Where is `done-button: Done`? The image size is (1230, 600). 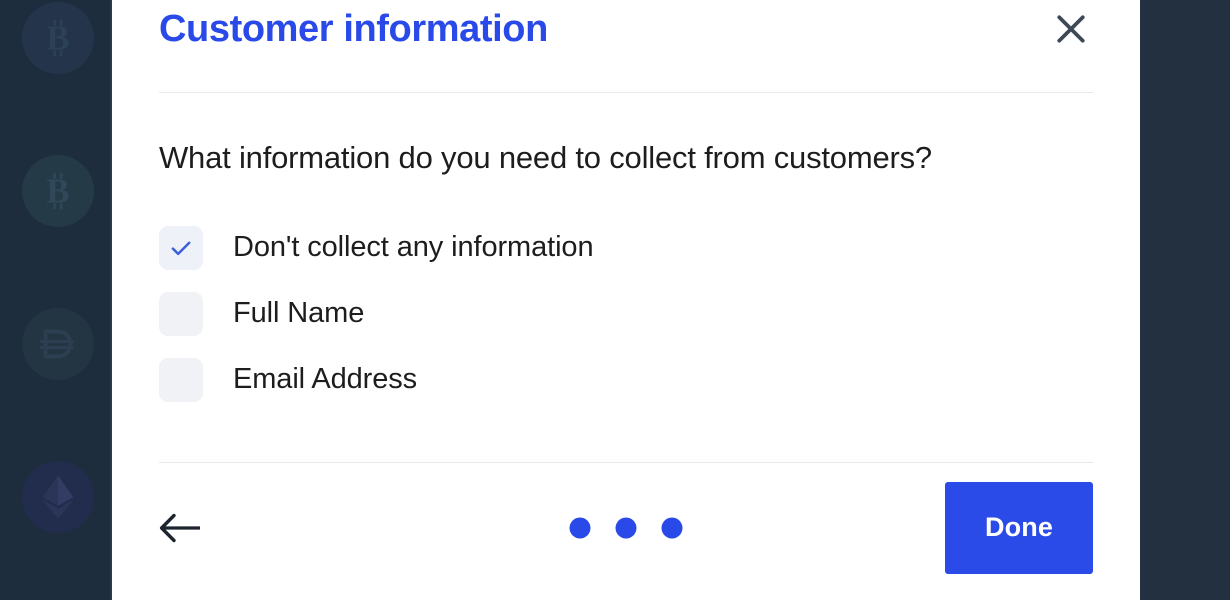
done-button: Done is located at coordinates (1019, 527).